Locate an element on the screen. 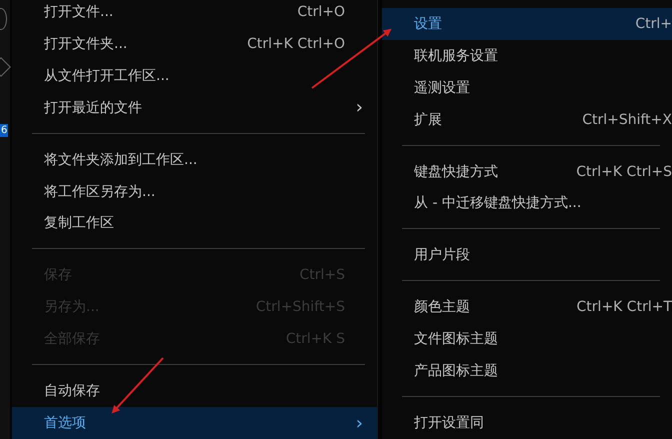 This screenshot has height=439, width=672. menu-item: 扩展 Ctrl+Shift+X is located at coordinates (527, 120).